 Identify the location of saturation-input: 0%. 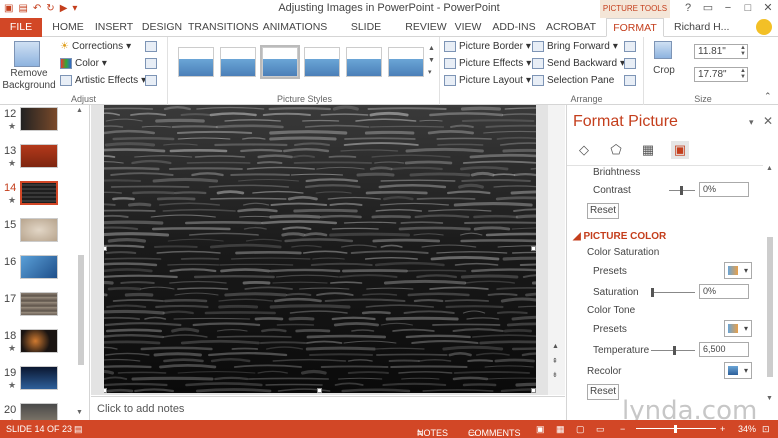
(724, 291).